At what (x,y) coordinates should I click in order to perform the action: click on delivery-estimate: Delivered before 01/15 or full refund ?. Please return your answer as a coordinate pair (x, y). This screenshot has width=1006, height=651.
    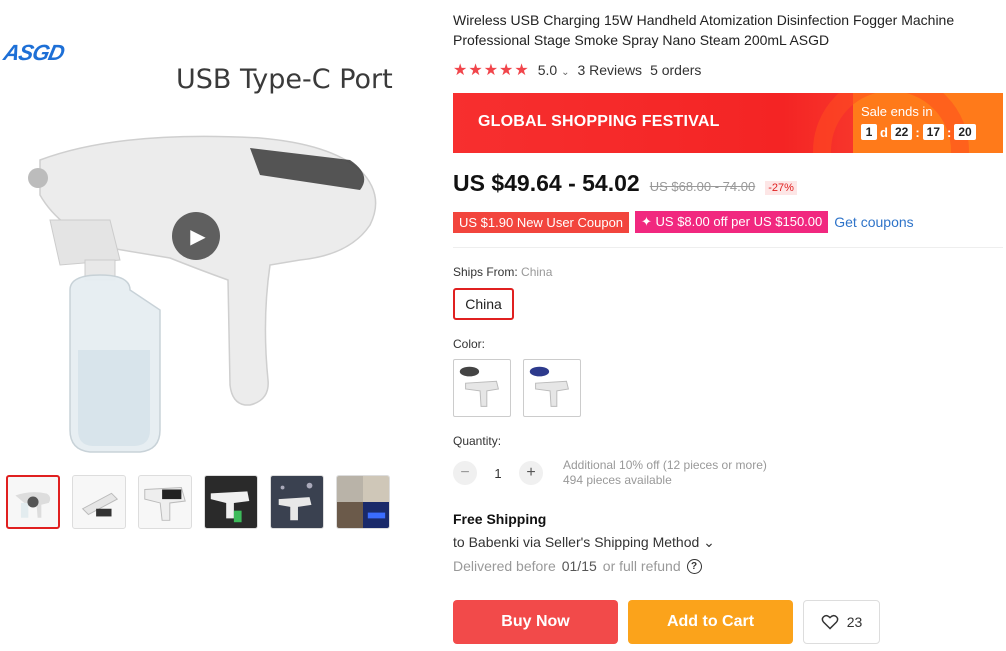
    Looking at the image, I should click on (577, 566).